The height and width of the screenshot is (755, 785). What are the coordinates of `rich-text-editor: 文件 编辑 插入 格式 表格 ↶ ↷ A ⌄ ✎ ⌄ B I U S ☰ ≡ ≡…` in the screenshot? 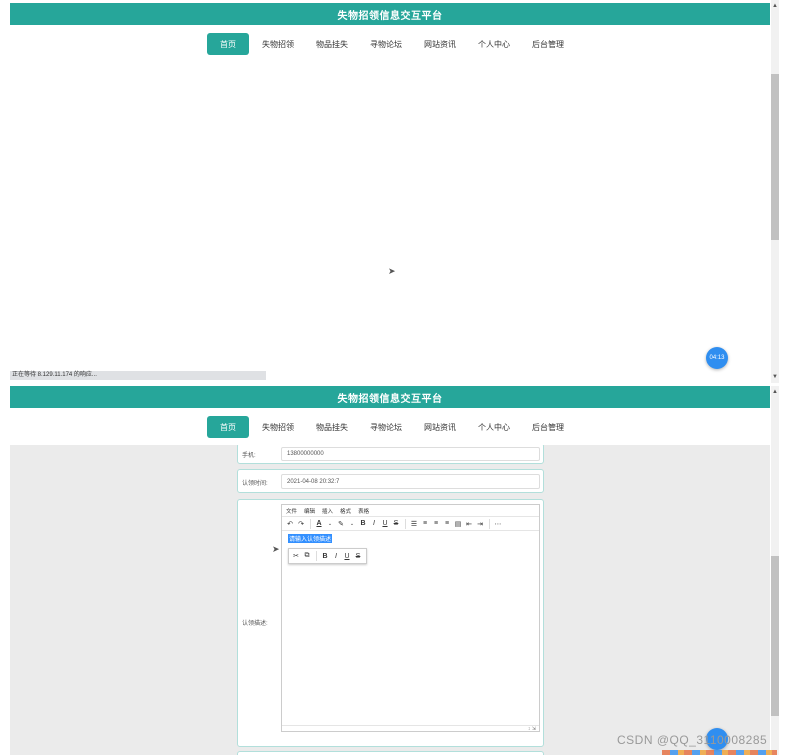 It's located at (410, 618).